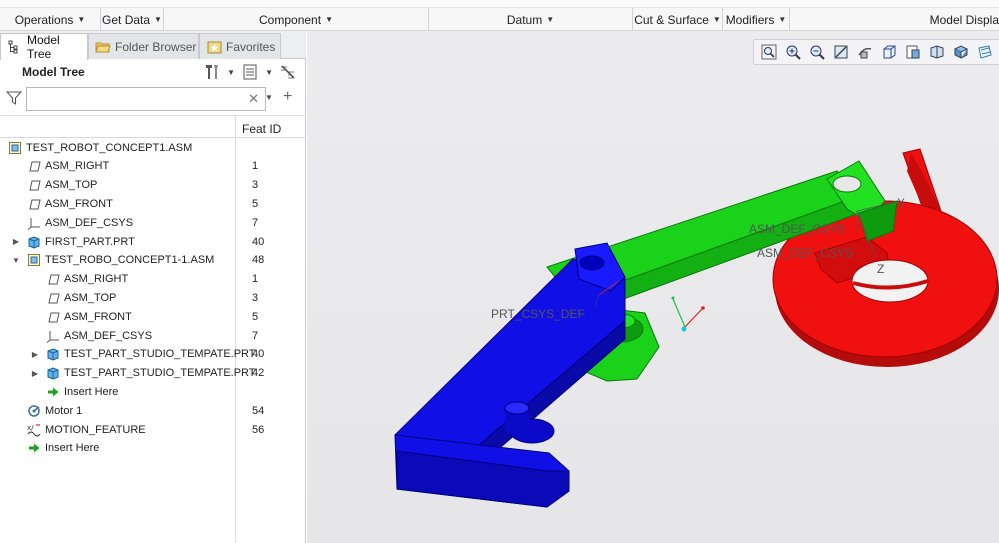 The height and width of the screenshot is (543, 999). What do you see at coordinates (156, 46) in the screenshot?
I see `tab-label: Folder Browser` at bounding box center [156, 46].